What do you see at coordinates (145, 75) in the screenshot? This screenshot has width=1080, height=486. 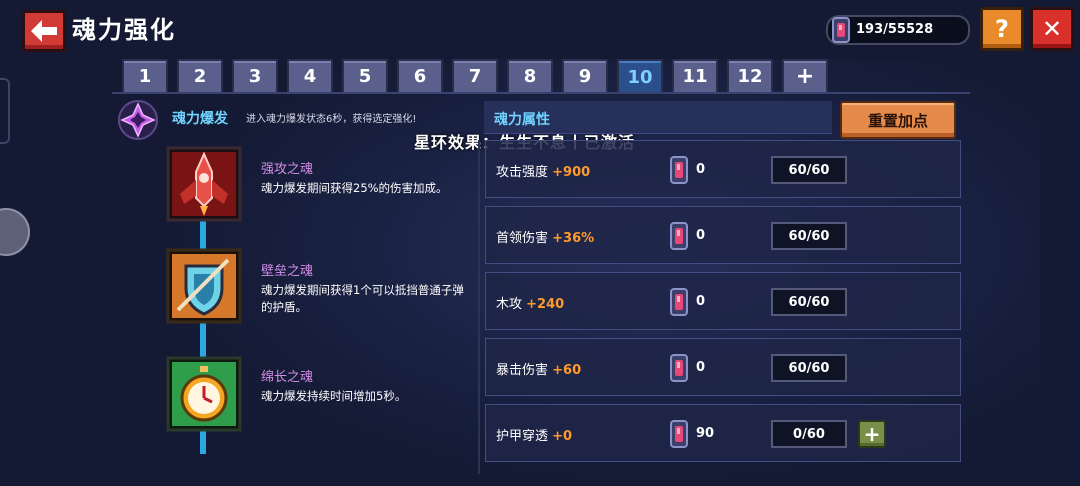 I see `tab-1: 1` at bounding box center [145, 75].